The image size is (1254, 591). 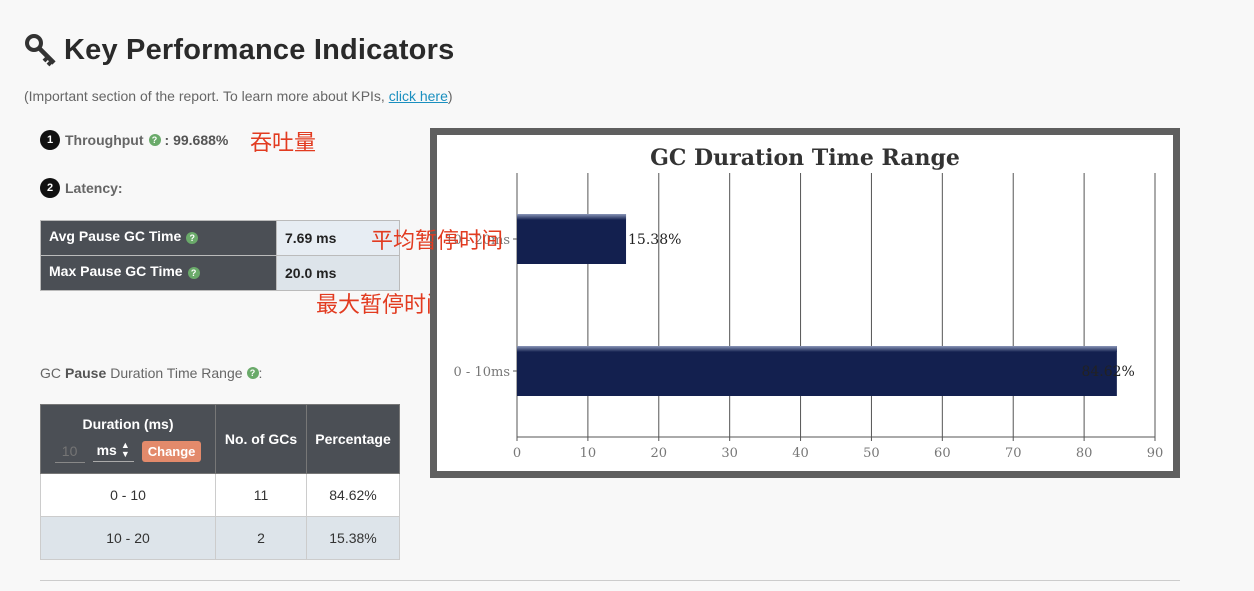 I want to click on page-header: Key Performance Indicators, so click(x=239, y=50).